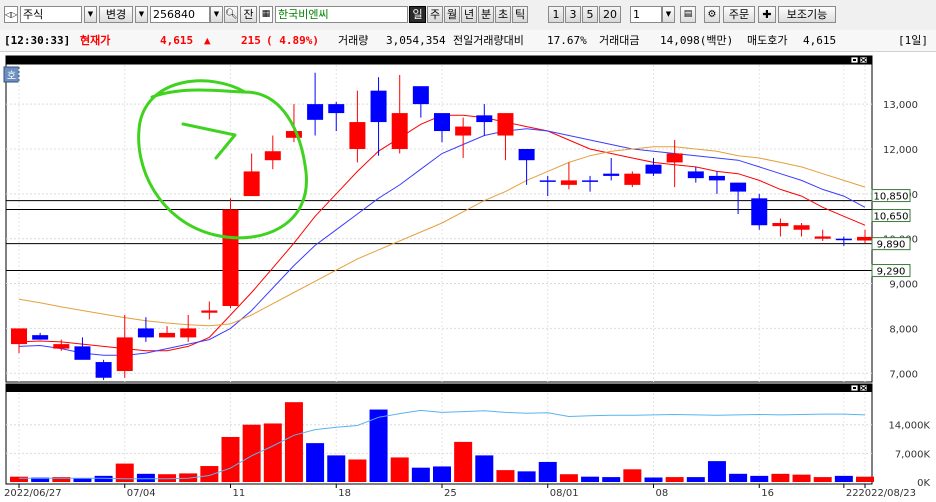  I want to click on search-icon: 🔍︎, so click(231, 14).